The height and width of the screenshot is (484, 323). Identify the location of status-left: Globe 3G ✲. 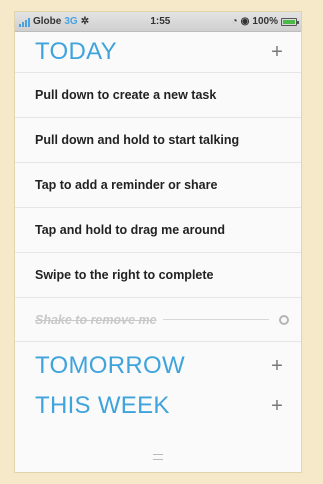
(54, 21).